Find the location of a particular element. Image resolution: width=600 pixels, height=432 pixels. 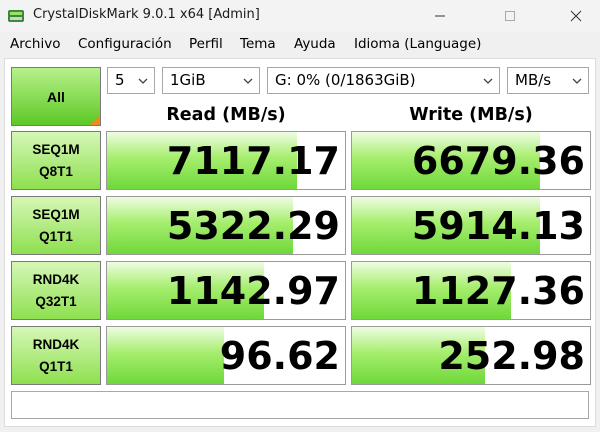

read-result-value: 5322.29 is located at coordinates (253, 226).